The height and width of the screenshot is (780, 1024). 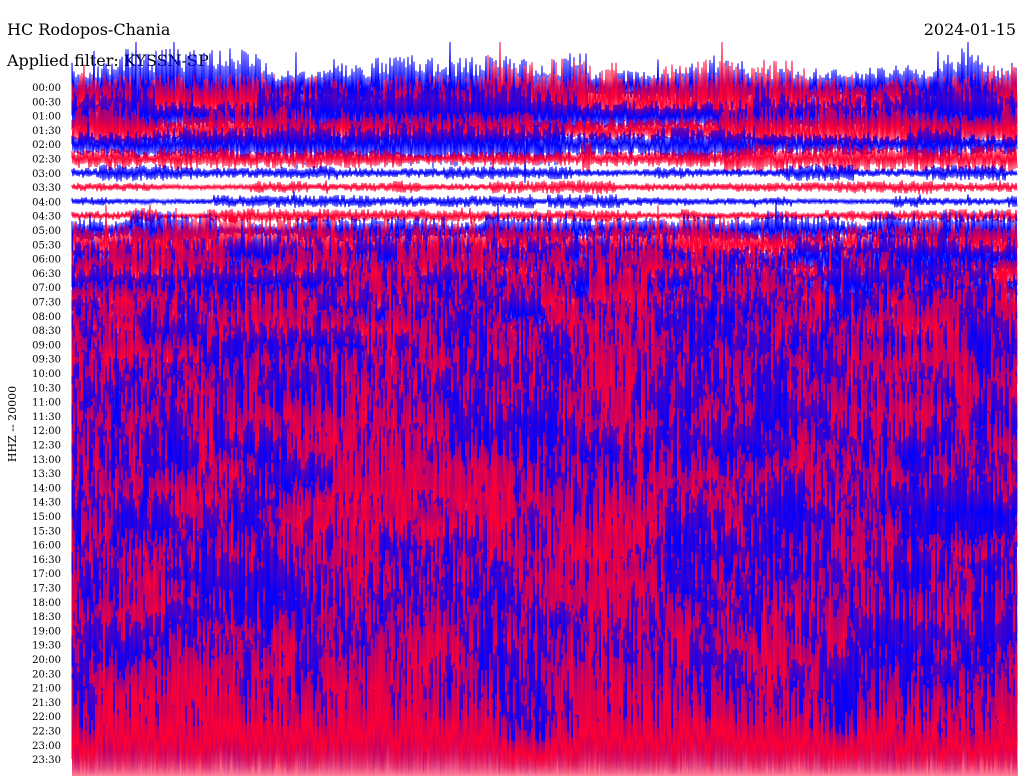 I want to click on time-tick-label: 10:00, so click(x=46, y=374).